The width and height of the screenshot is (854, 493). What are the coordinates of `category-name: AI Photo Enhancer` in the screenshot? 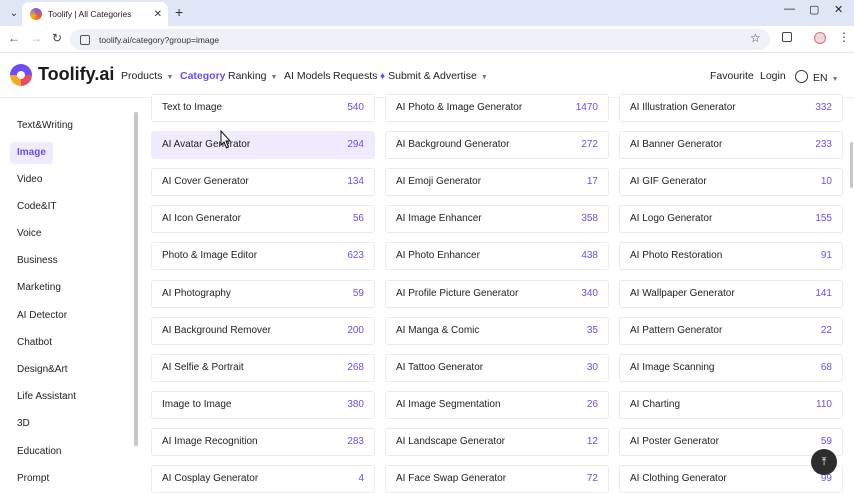 It's located at (438, 255).